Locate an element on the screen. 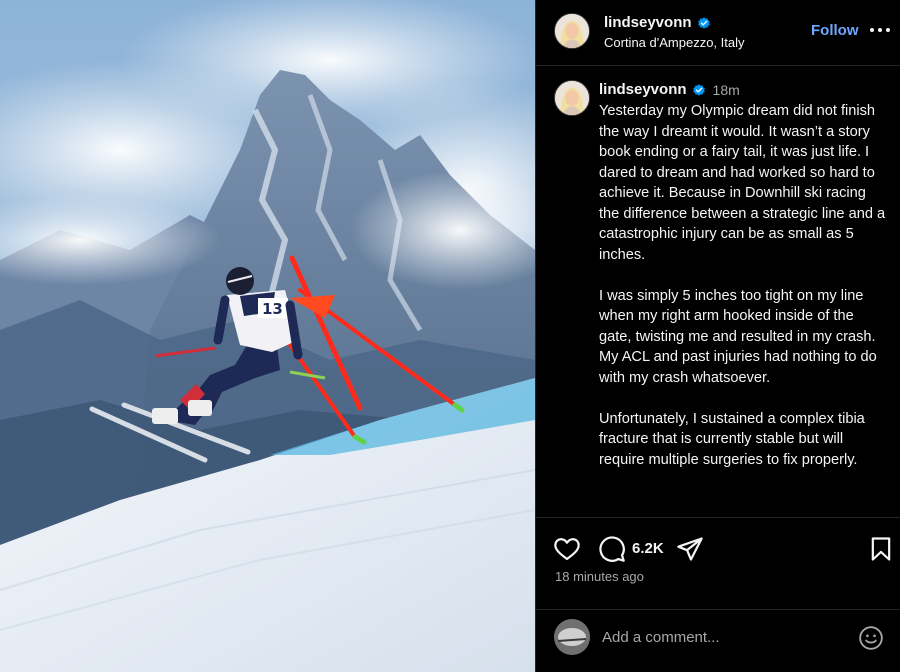 The width and height of the screenshot is (900, 672). caption-avatar is located at coordinates (572, 98).